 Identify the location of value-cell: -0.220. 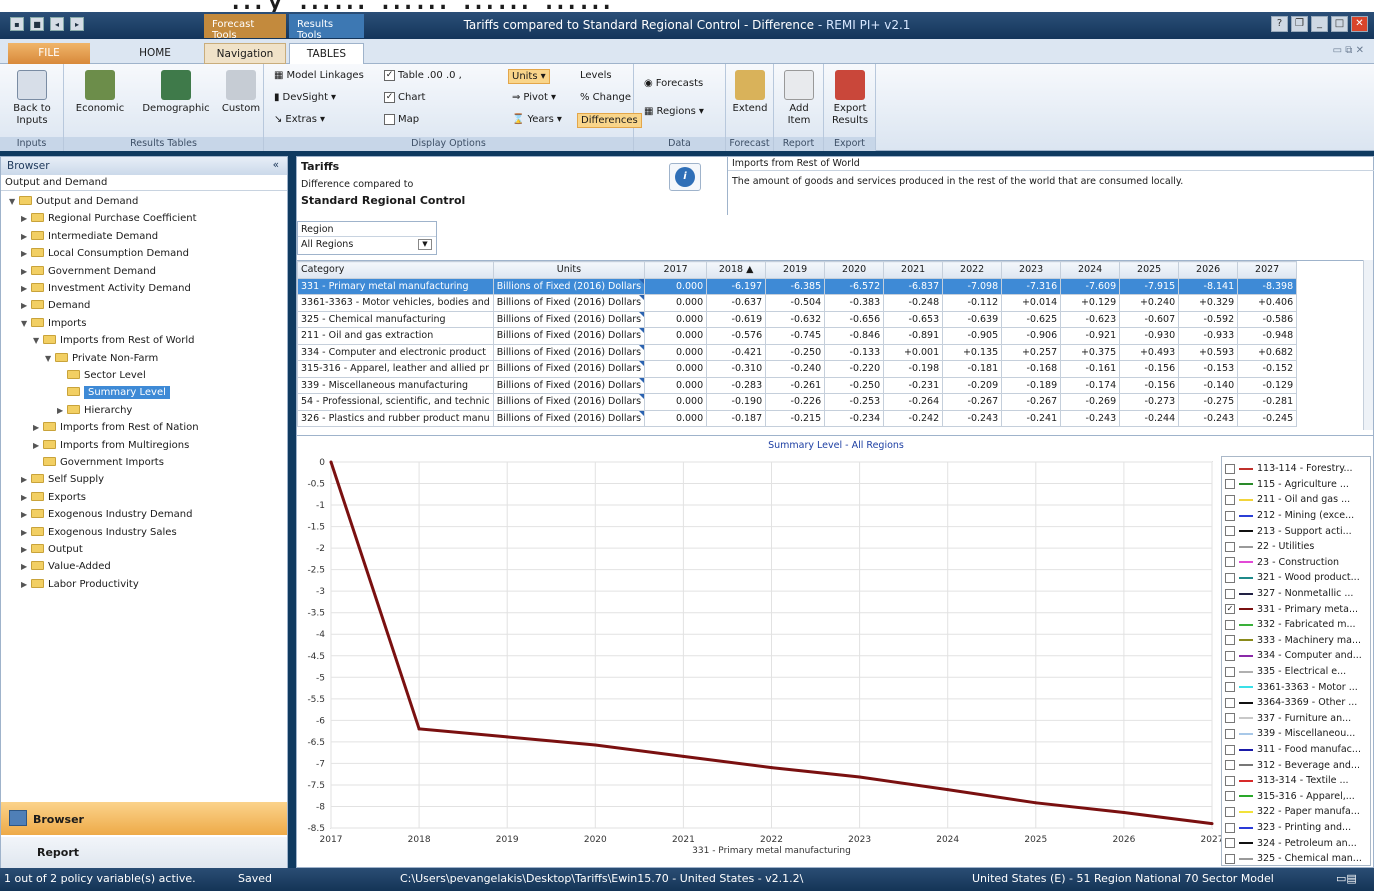
(854, 369).